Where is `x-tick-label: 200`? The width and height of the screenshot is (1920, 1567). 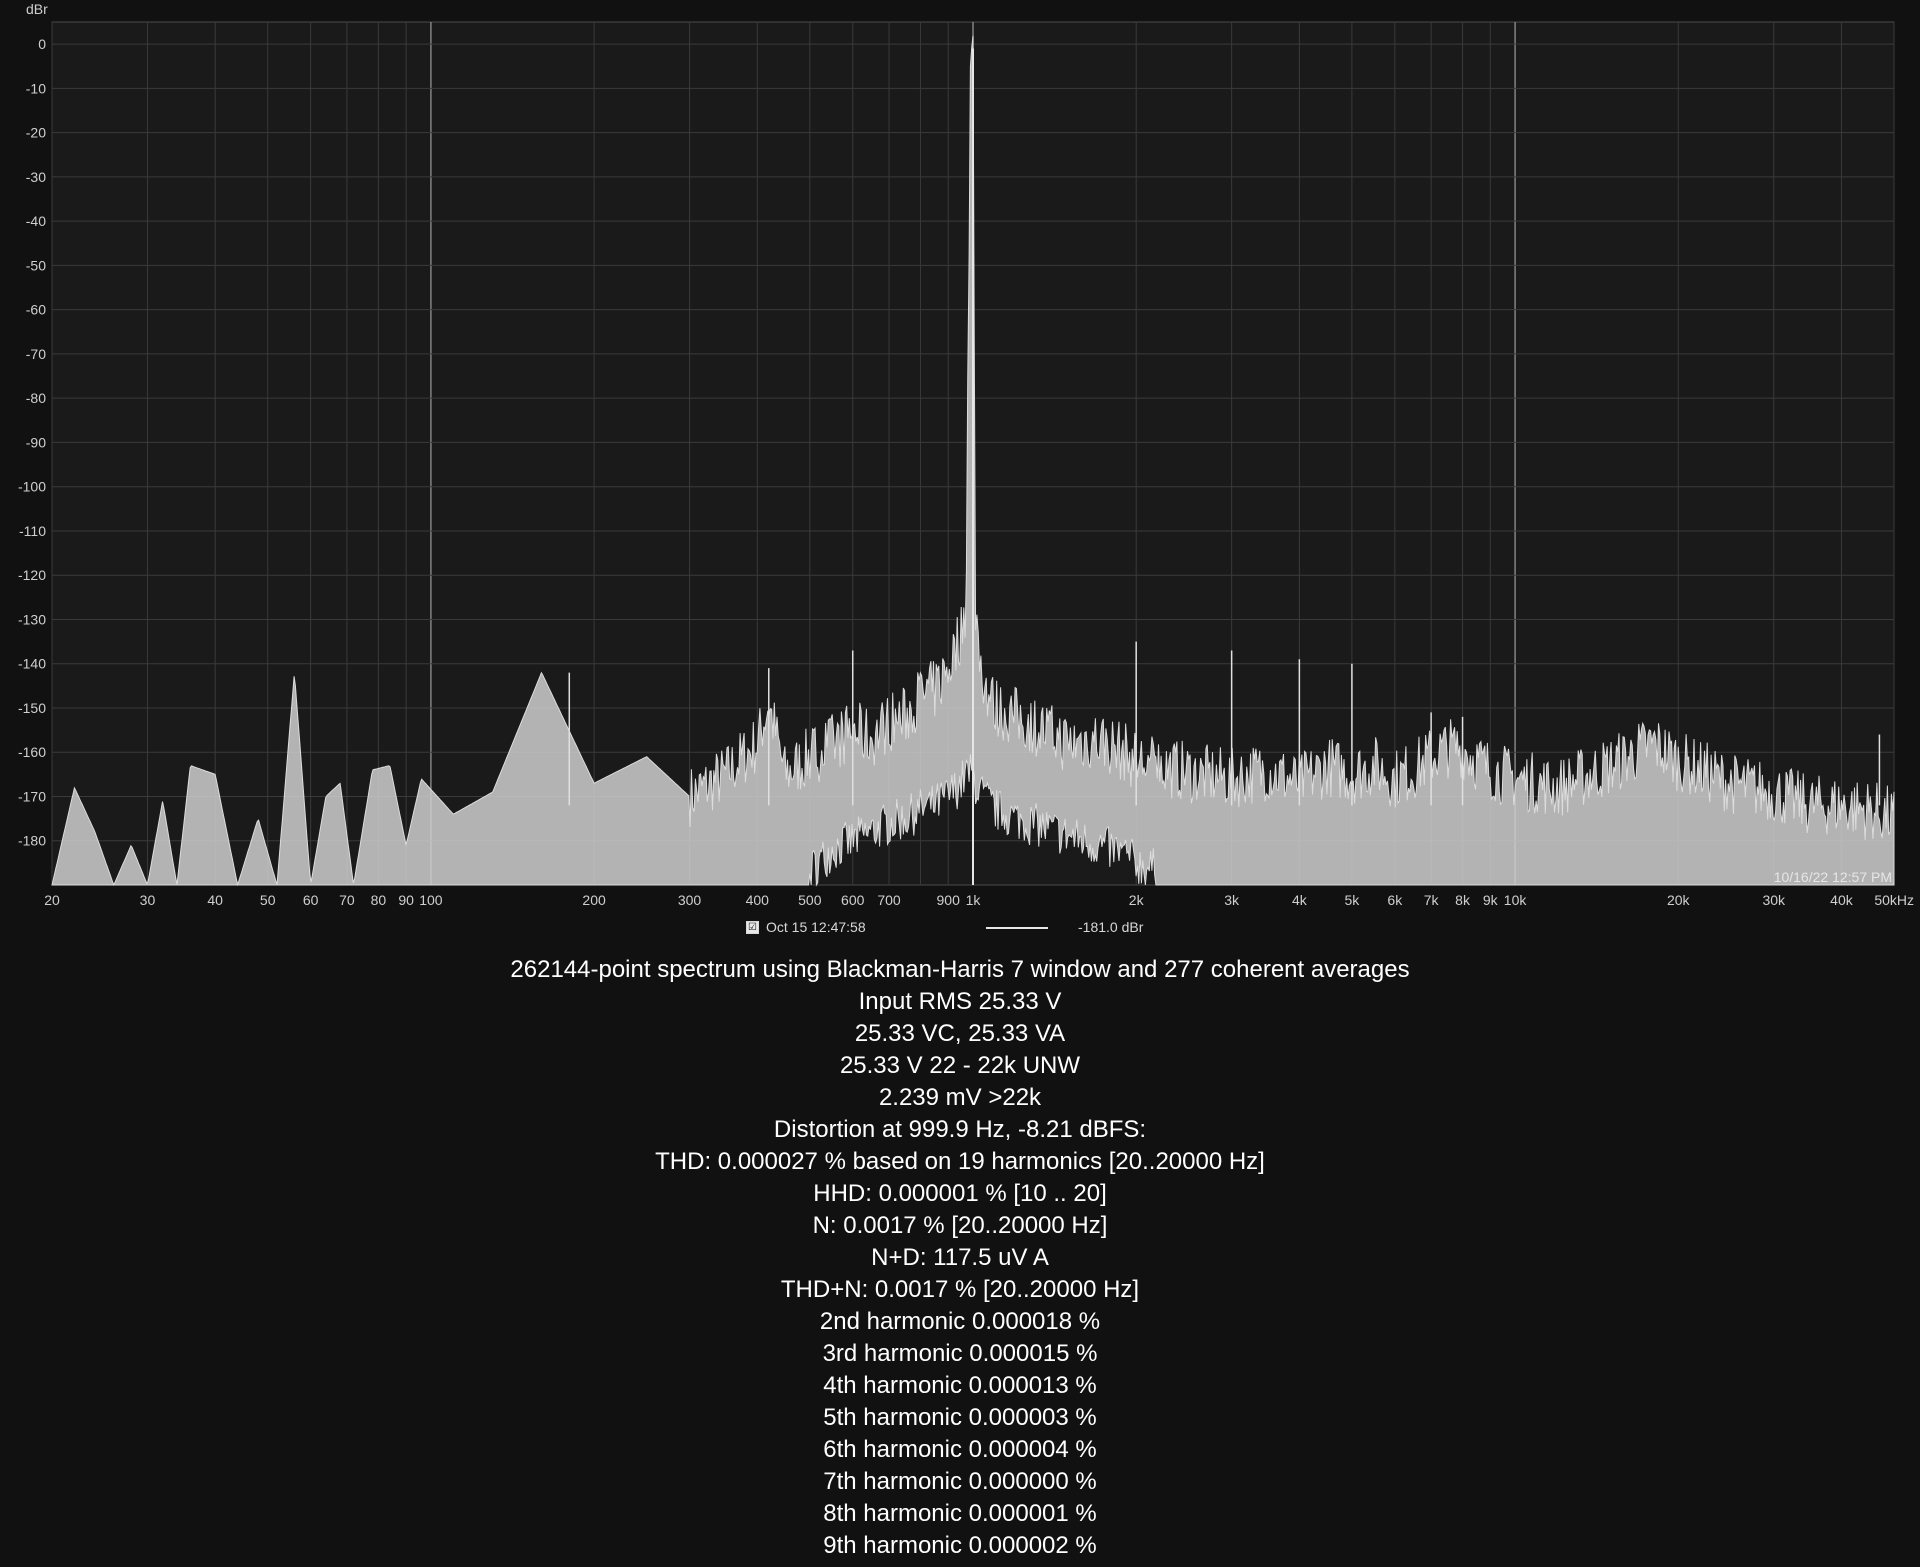 x-tick-label: 200 is located at coordinates (594, 900).